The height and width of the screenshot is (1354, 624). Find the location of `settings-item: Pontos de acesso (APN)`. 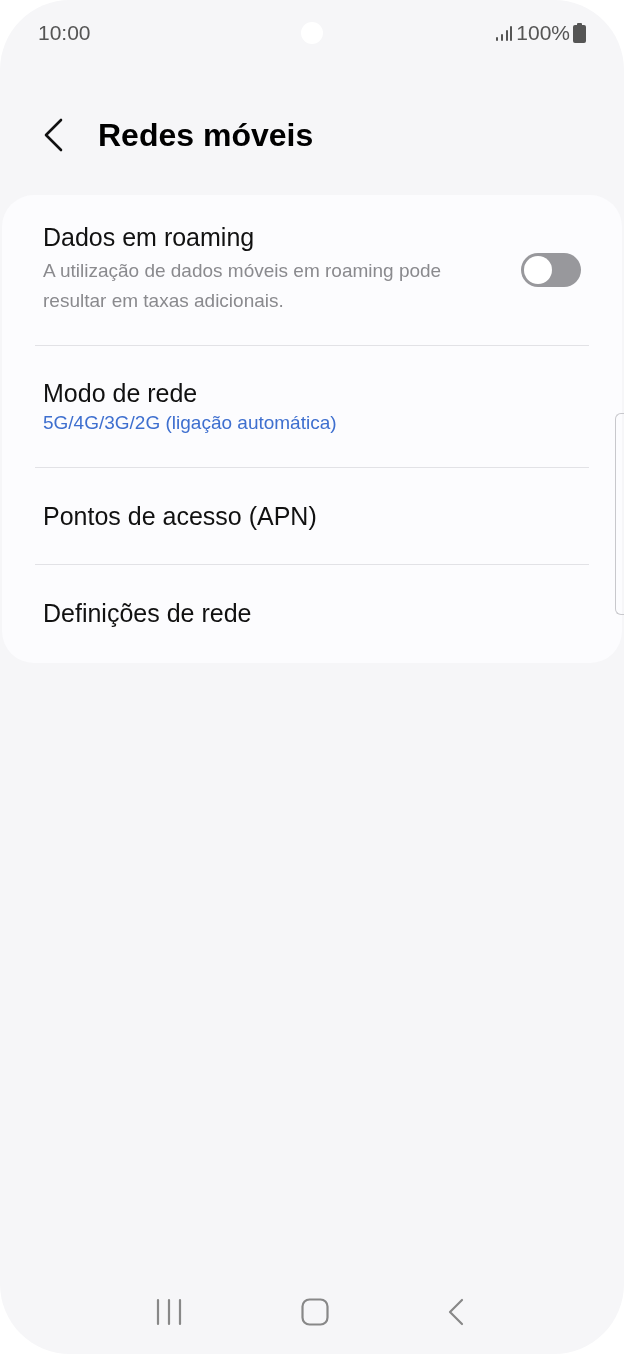

settings-item: Pontos de acesso (APN) is located at coordinates (312, 516).